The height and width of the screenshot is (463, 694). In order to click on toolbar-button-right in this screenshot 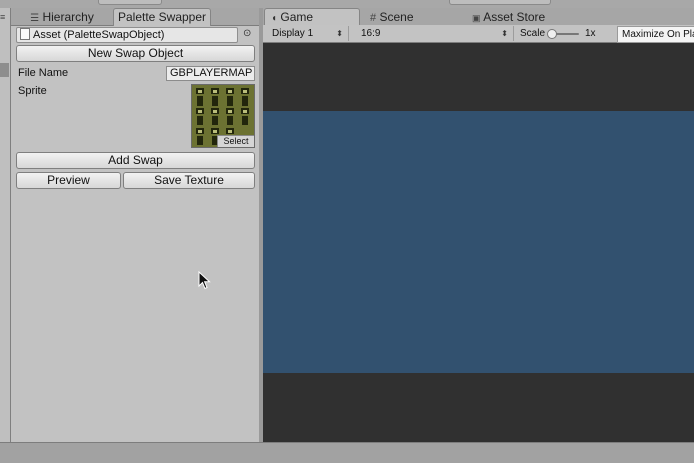, I will do `click(500, 2)`.